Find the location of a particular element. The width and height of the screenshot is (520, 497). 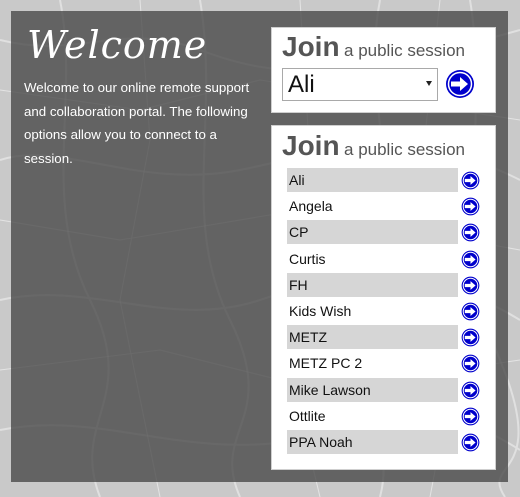

join-list-heading-sub: a public session is located at coordinates (404, 149).